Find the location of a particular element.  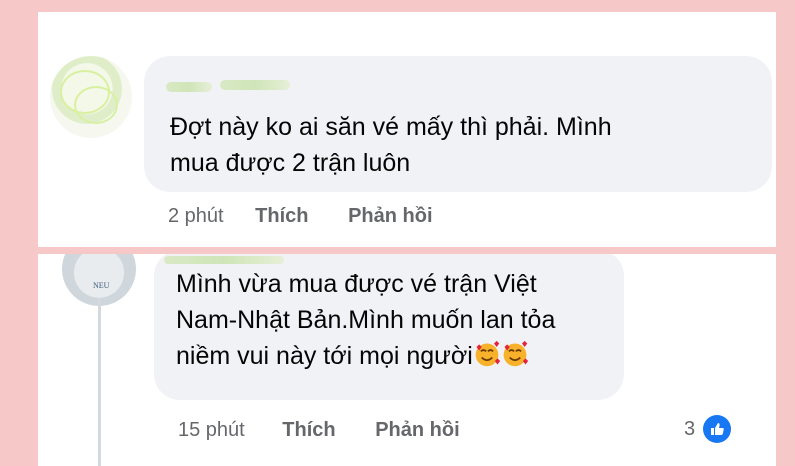

comment-text-line: mua được 2 trận luôn is located at coordinates (290, 163).